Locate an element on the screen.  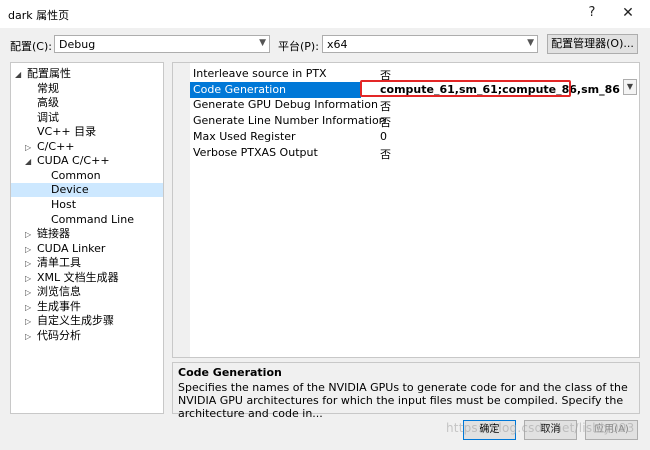
tree-item-label: 链接器 is located at coordinates (53, 234).